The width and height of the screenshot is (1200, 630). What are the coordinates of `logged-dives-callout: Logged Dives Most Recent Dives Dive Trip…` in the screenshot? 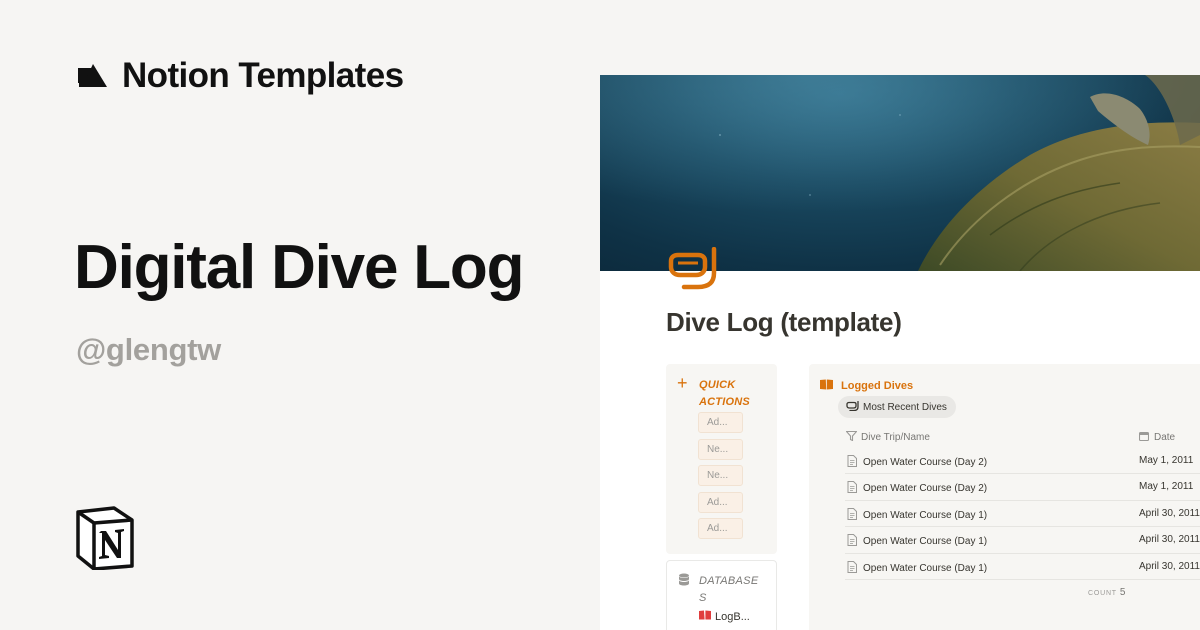 It's located at (1004, 497).